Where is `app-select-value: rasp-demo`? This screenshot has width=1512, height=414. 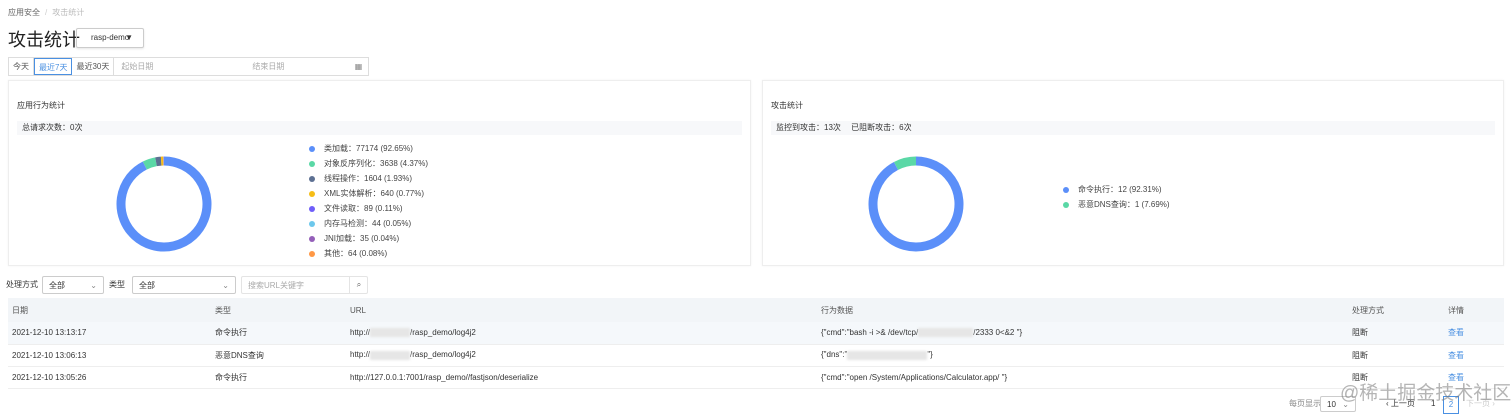 app-select-value: rasp-demo is located at coordinates (110, 37).